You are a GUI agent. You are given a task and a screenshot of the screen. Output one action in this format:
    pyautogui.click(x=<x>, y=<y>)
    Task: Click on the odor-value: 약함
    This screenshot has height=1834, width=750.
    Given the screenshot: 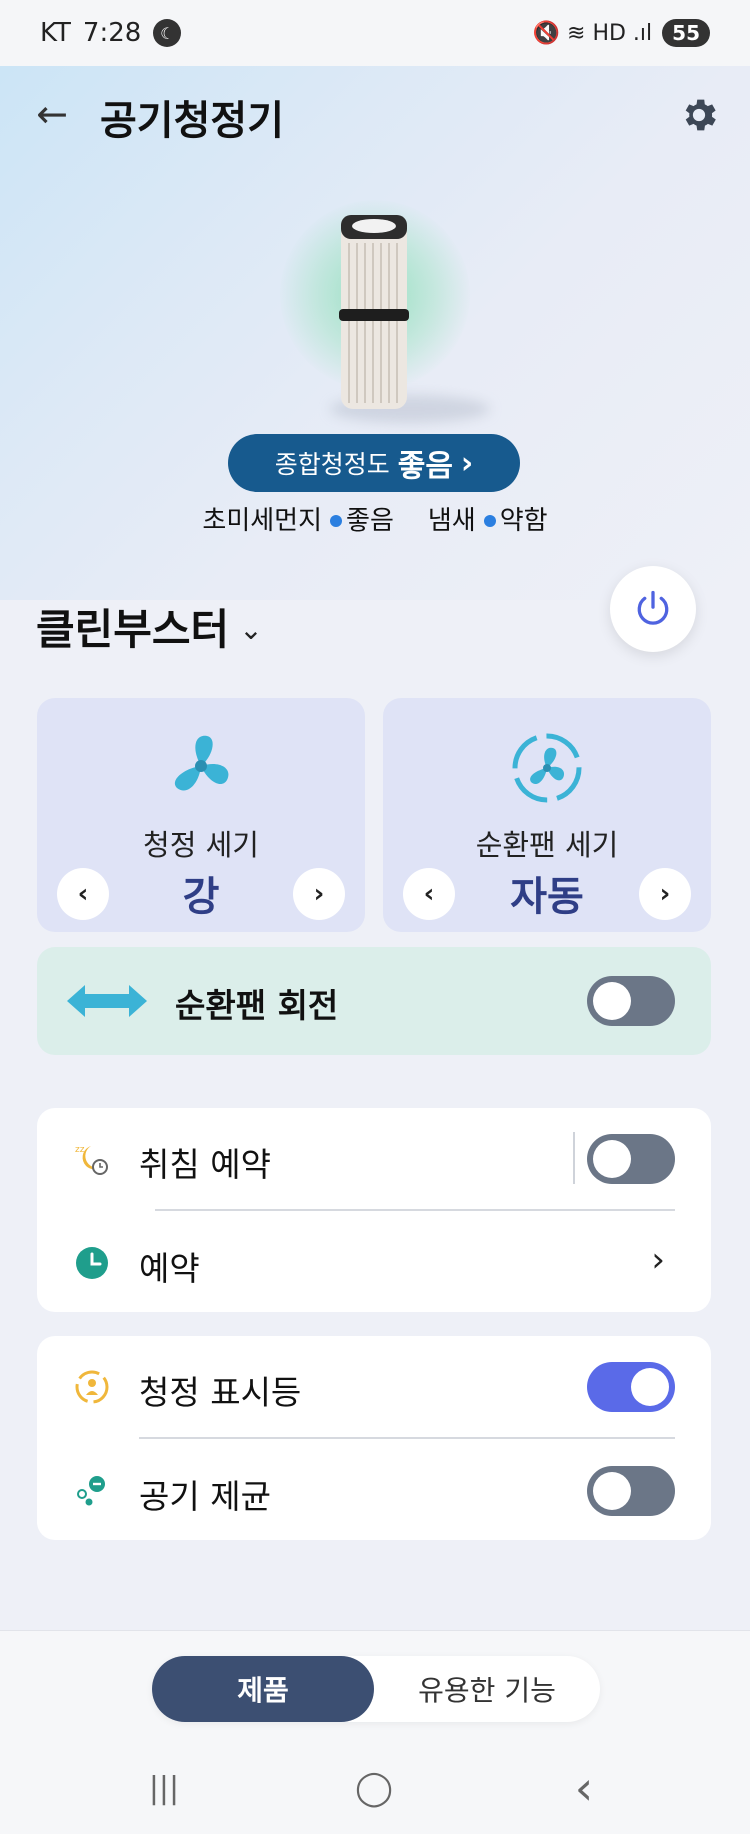 What is the action you would take?
    pyautogui.click(x=523, y=521)
    